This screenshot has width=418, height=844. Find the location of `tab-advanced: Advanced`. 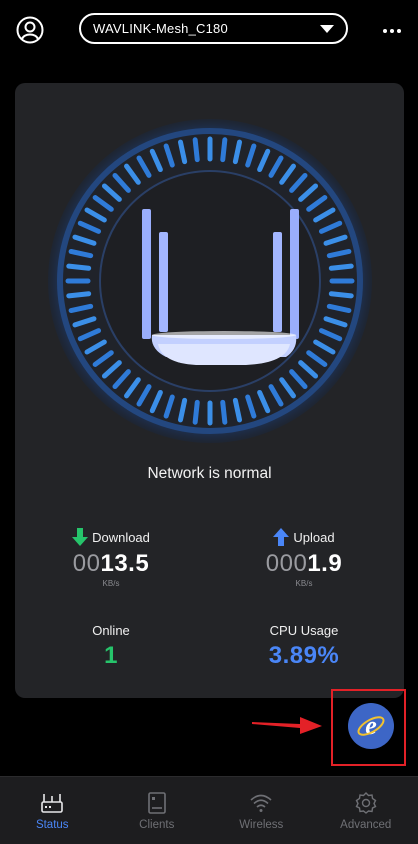

tab-advanced: Advanced is located at coordinates (366, 810).